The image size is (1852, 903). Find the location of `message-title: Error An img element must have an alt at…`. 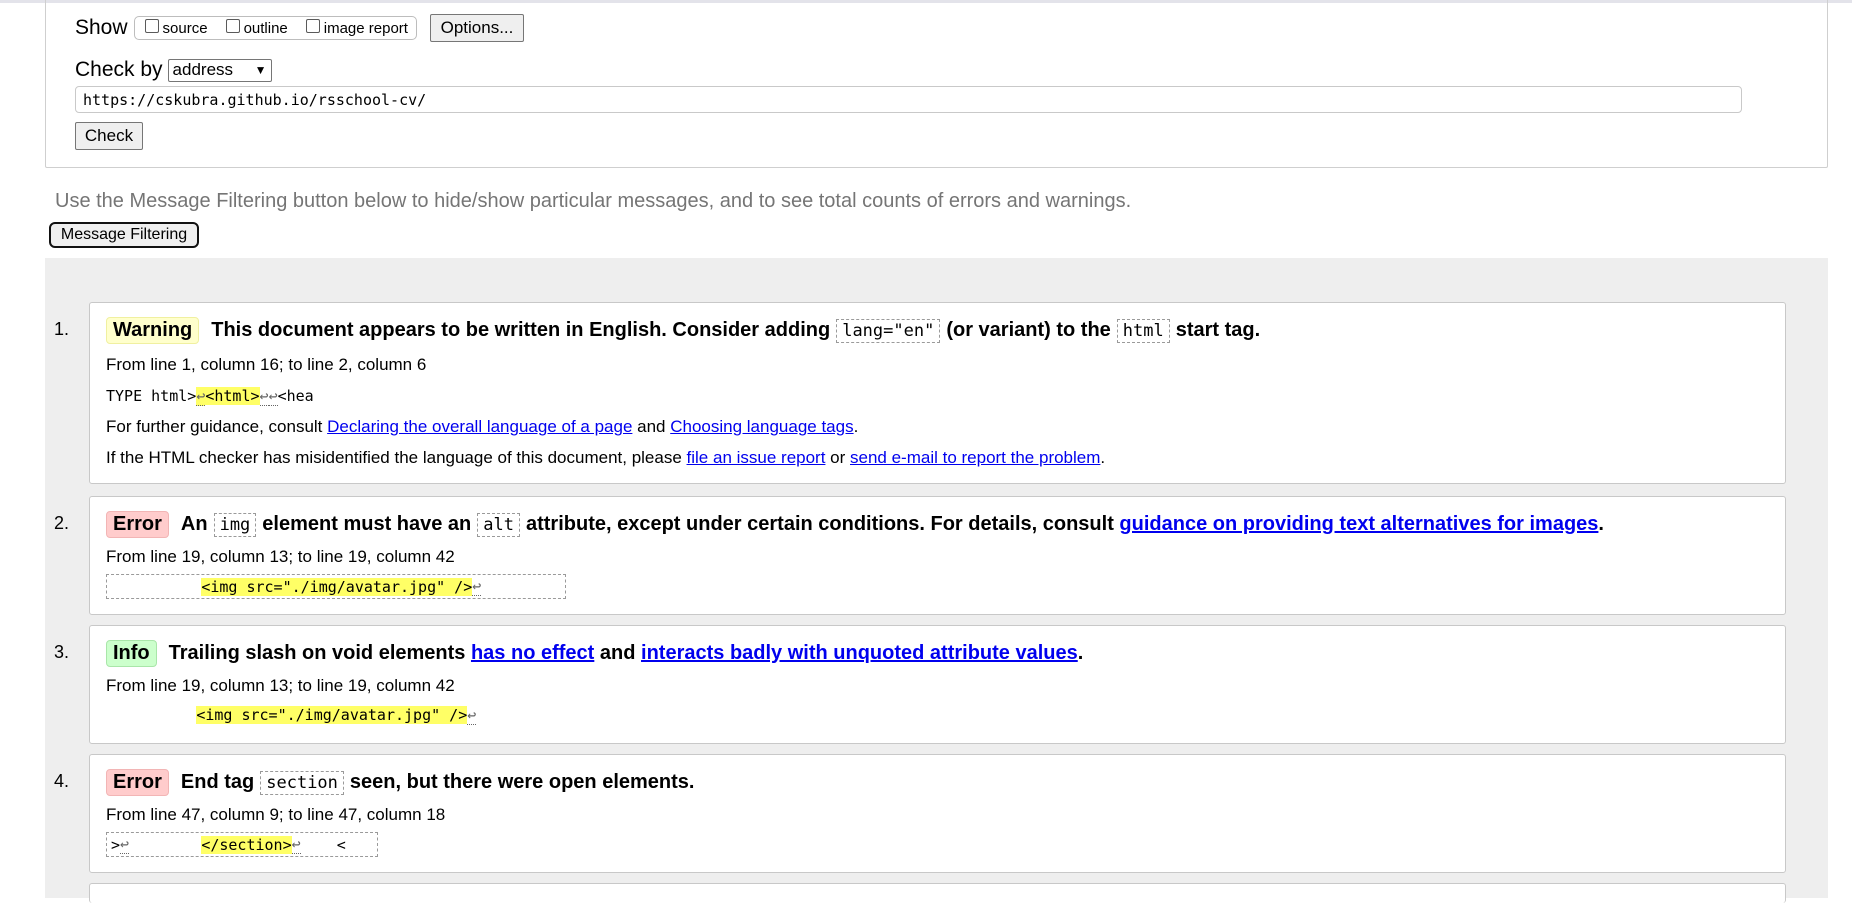

message-title: Error An img element must have an alt at… is located at coordinates (855, 524).